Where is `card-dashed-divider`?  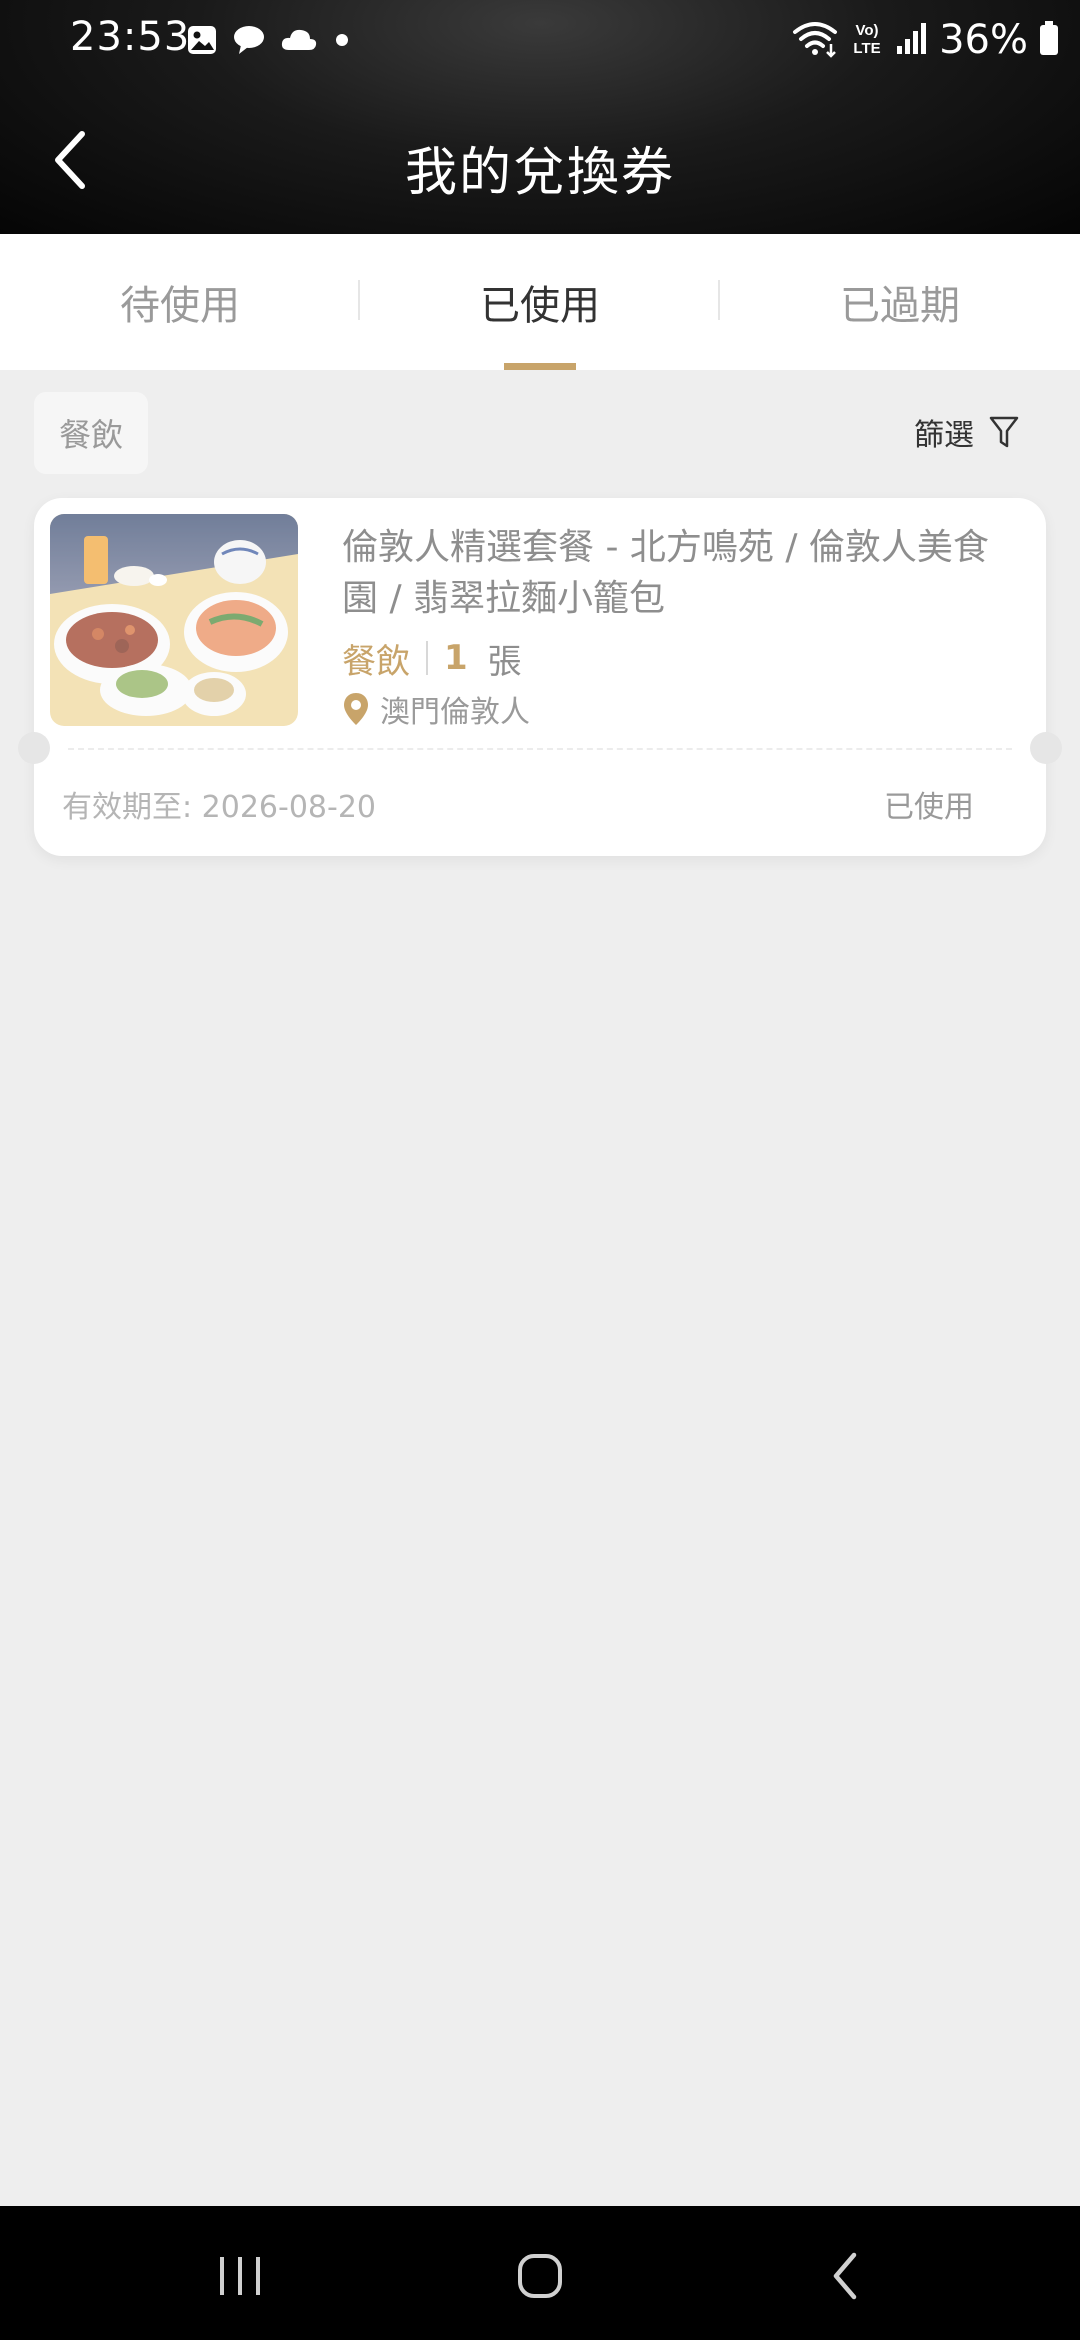
card-dashed-divider is located at coordinates (540, 749).